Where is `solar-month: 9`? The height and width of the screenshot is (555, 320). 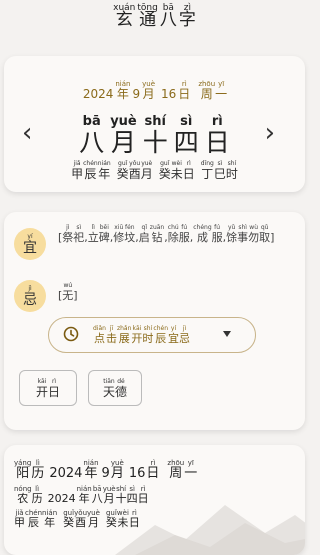 solar-month: 9 is located at coordinates (105, 473).